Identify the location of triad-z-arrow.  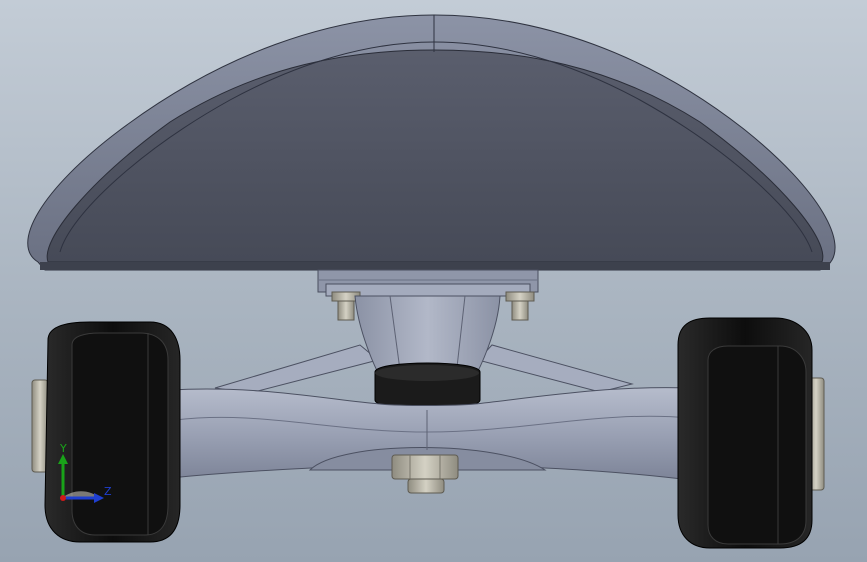
(99, 498).